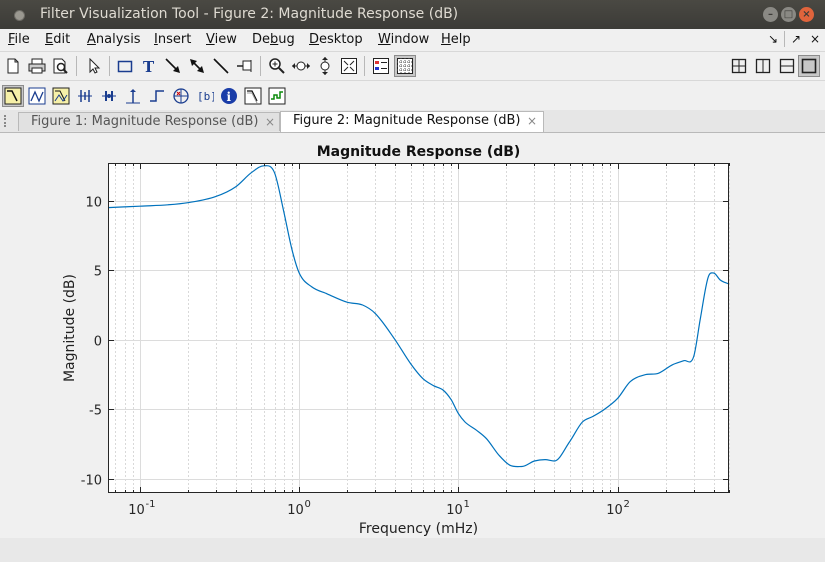 This screenshot has width=825, height=562. What do you see at coordinates (57, 39) in the screenshot?
I see `menu-edit: Edit` at bounding box center [57, 39].